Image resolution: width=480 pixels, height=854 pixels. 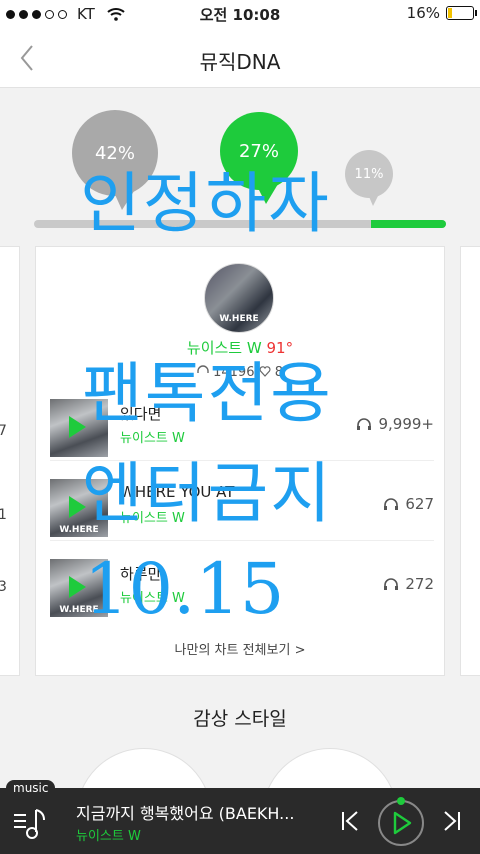 I want to click on song-play-count: 9,999+, so click(x=395, y=424).